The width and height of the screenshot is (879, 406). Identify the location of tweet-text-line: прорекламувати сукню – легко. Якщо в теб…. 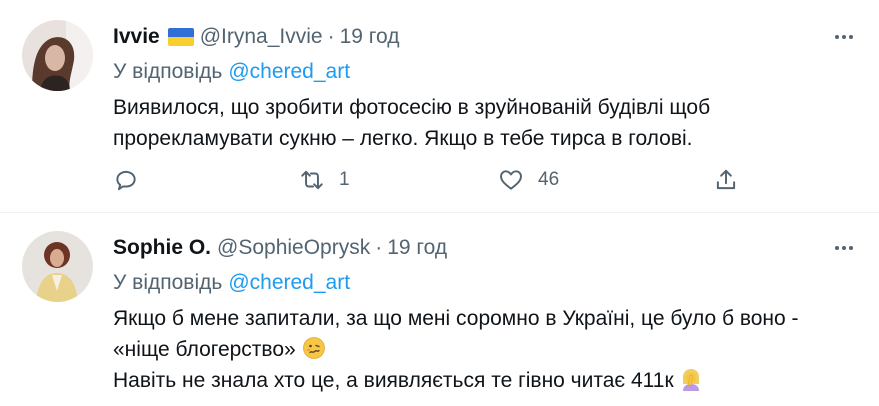
(403, 138).